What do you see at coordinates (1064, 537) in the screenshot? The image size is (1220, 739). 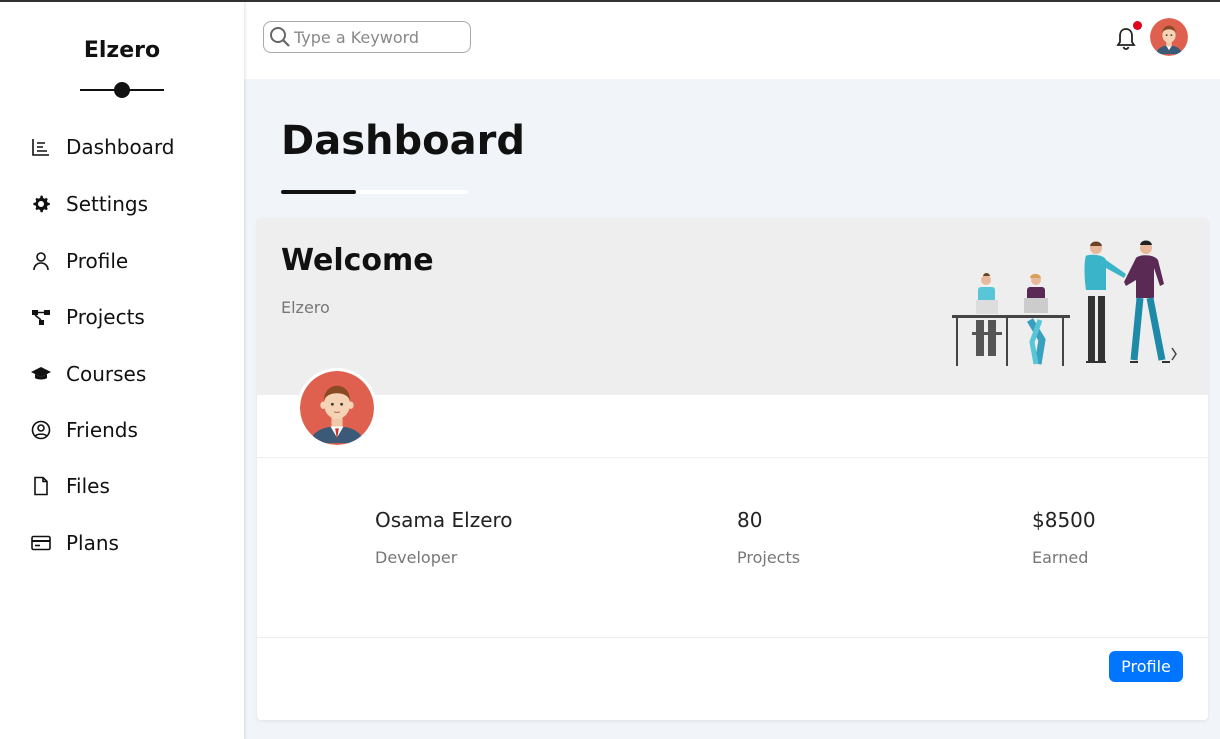 I see `stat-earned: $8500 Earned` at bounding box center [1064, 537].